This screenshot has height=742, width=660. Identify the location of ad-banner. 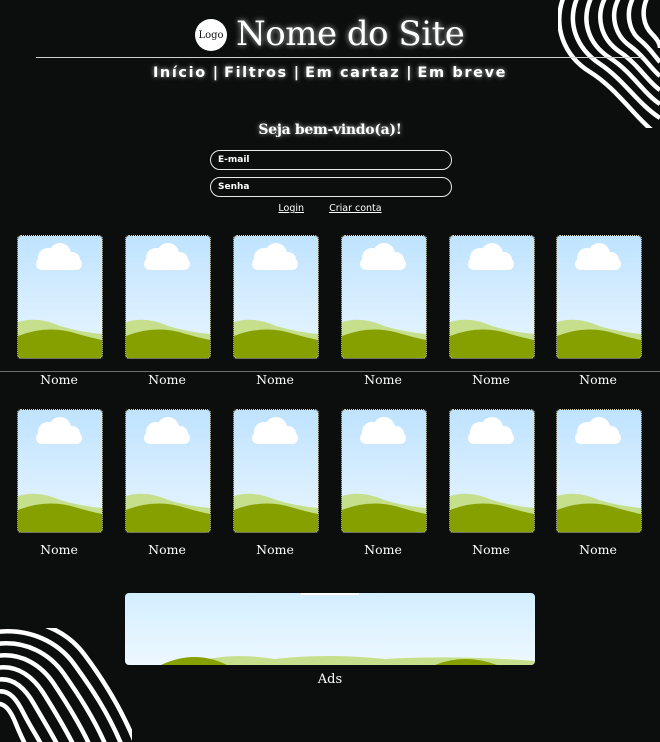
(330, 629).